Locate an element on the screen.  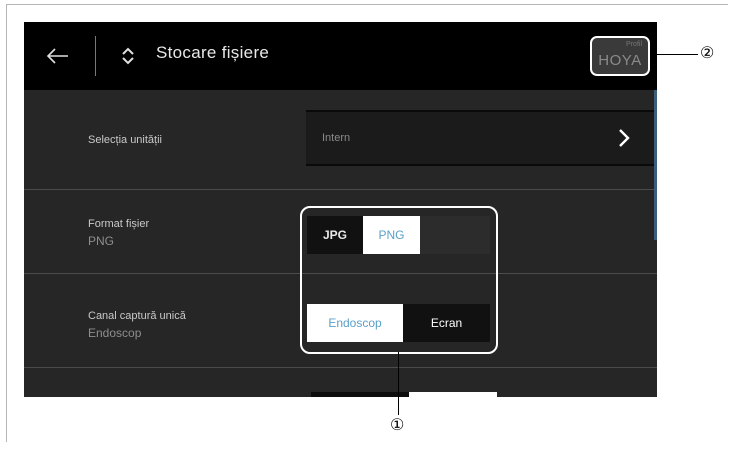
header-divider is located at coordinates (95, 56).